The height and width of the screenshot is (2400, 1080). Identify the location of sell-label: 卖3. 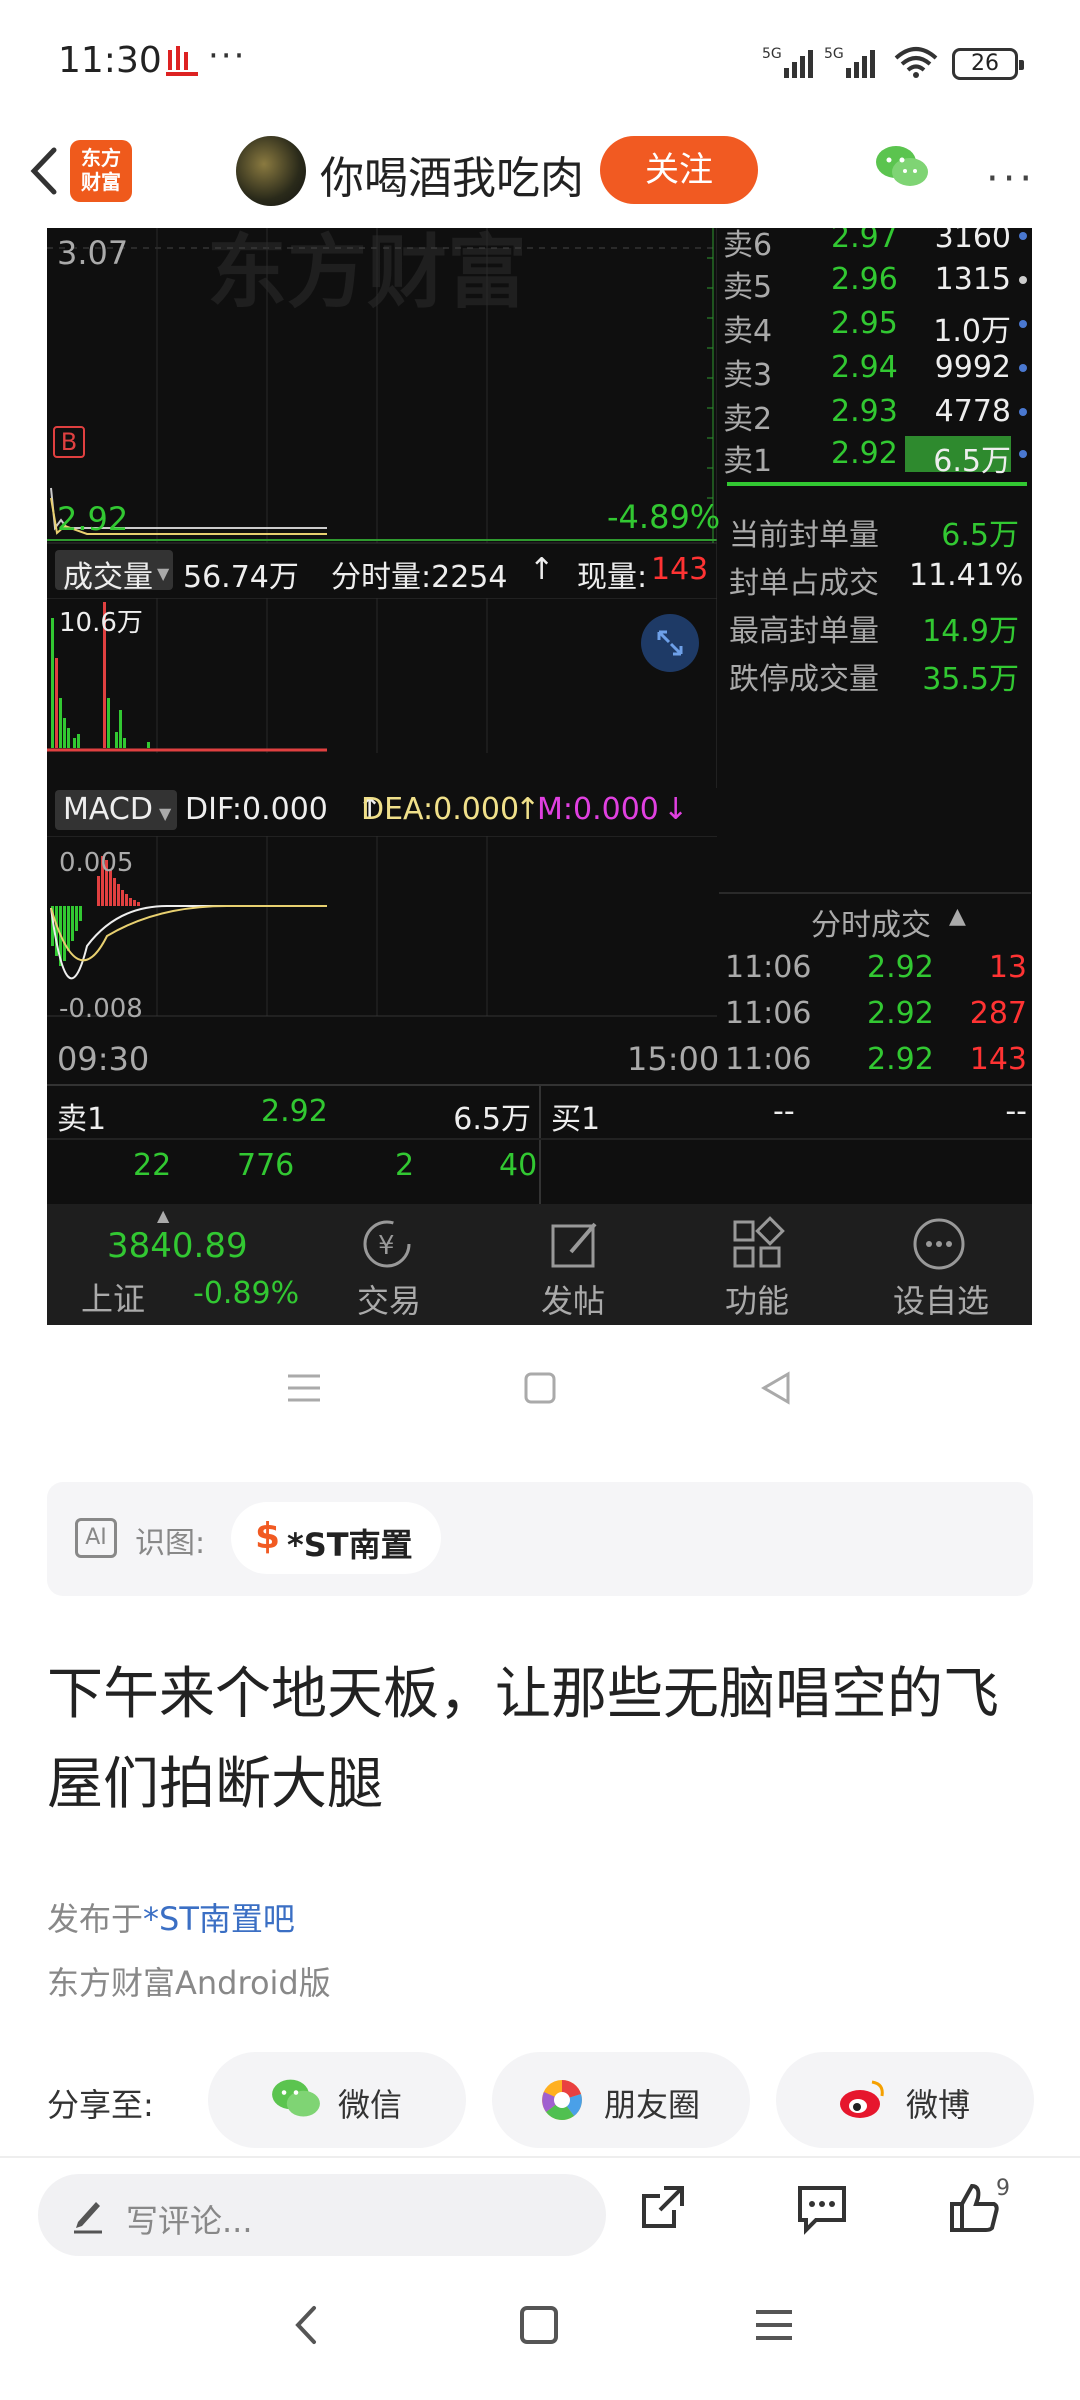
(748, 375).